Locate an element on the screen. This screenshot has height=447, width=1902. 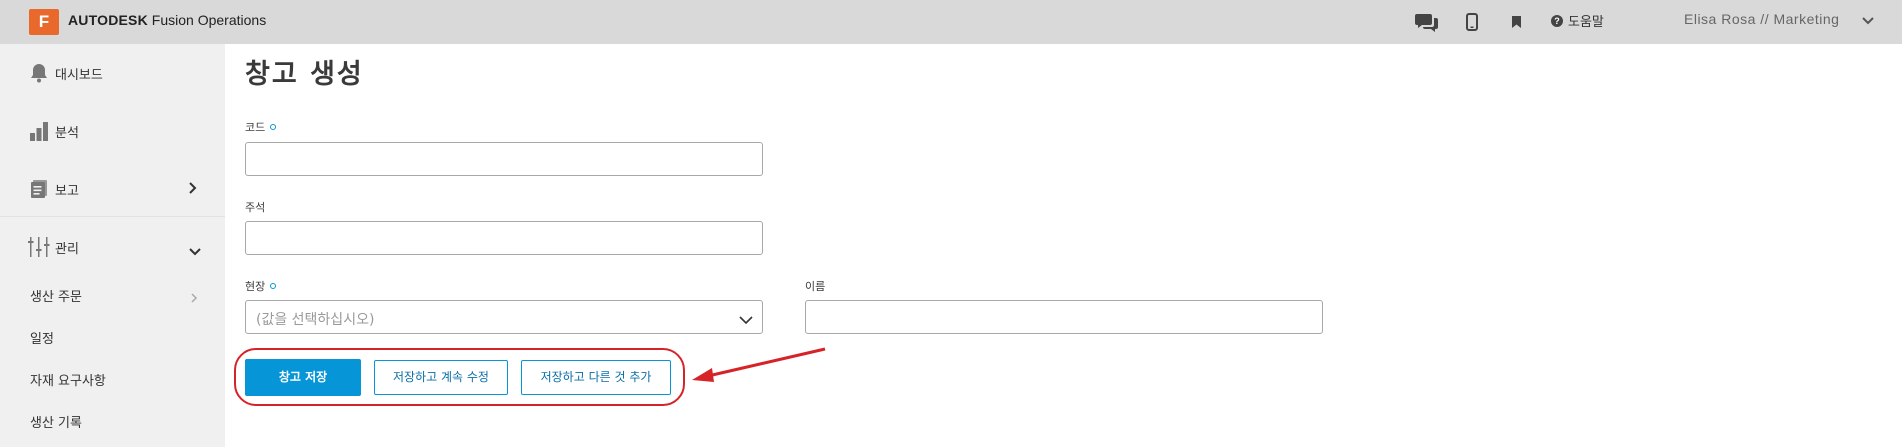
fusion-logo: F is located at coordinates (44, 22).